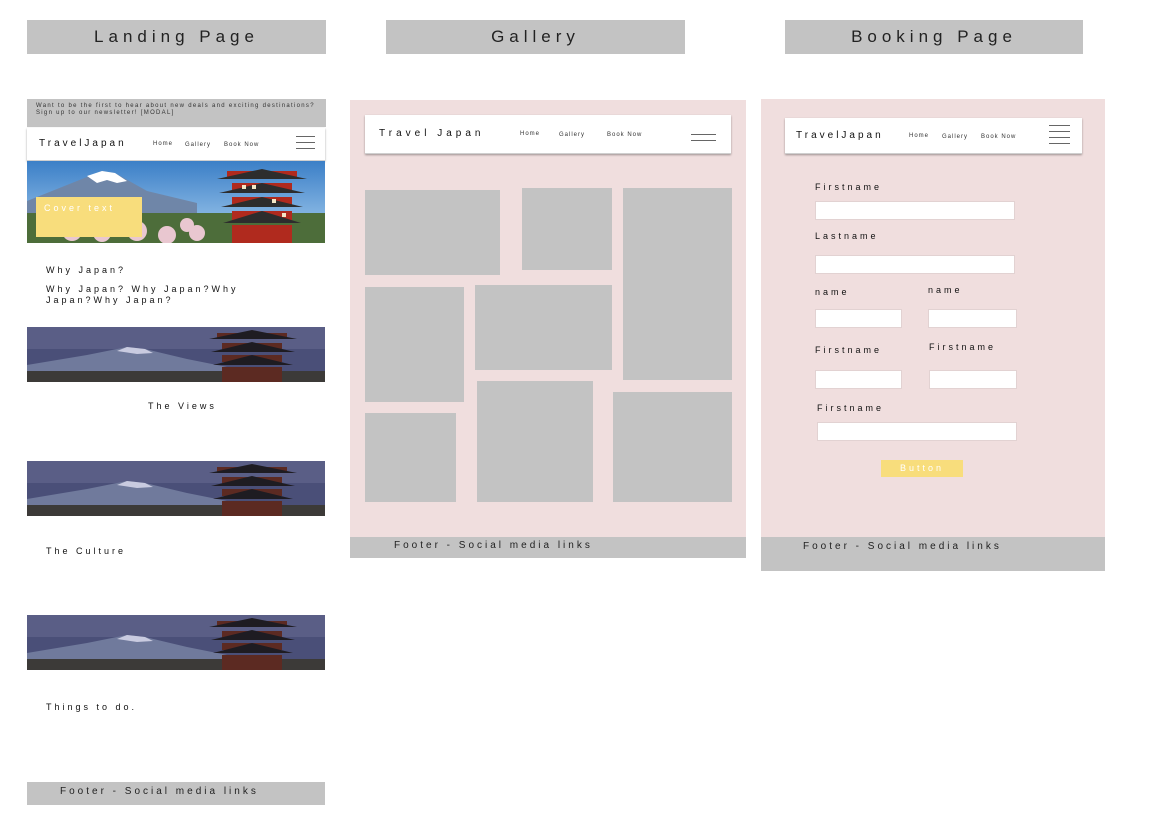 The image size is (1163, 822). Describe the element at coordinates (963, 347) in the screenshot. I see `firstname-label-right: Firstname` at that location.